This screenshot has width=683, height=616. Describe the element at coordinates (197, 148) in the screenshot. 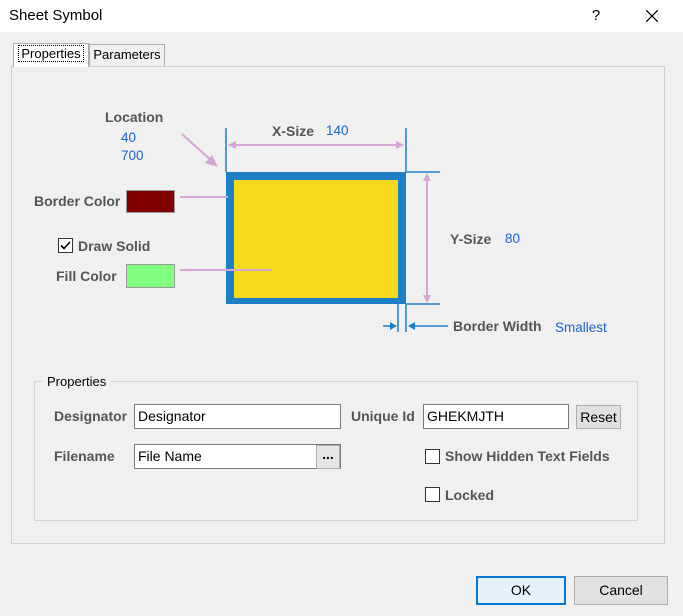

I see `location-arrow` at that location.